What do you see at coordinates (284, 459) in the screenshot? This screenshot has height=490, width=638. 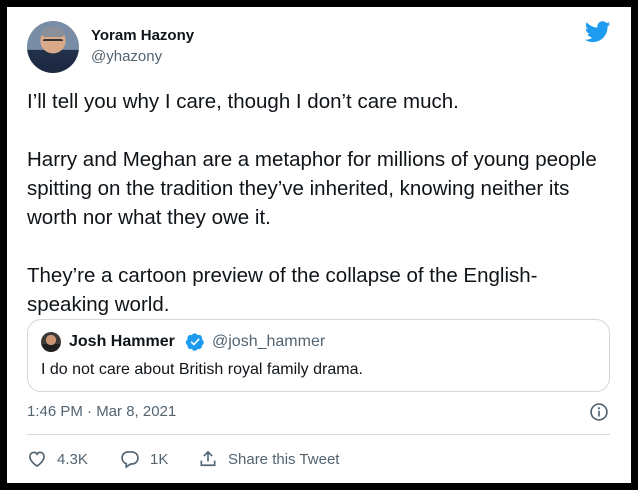 I see `share-label: Share this Tweet` at bounding box center [284, 459].